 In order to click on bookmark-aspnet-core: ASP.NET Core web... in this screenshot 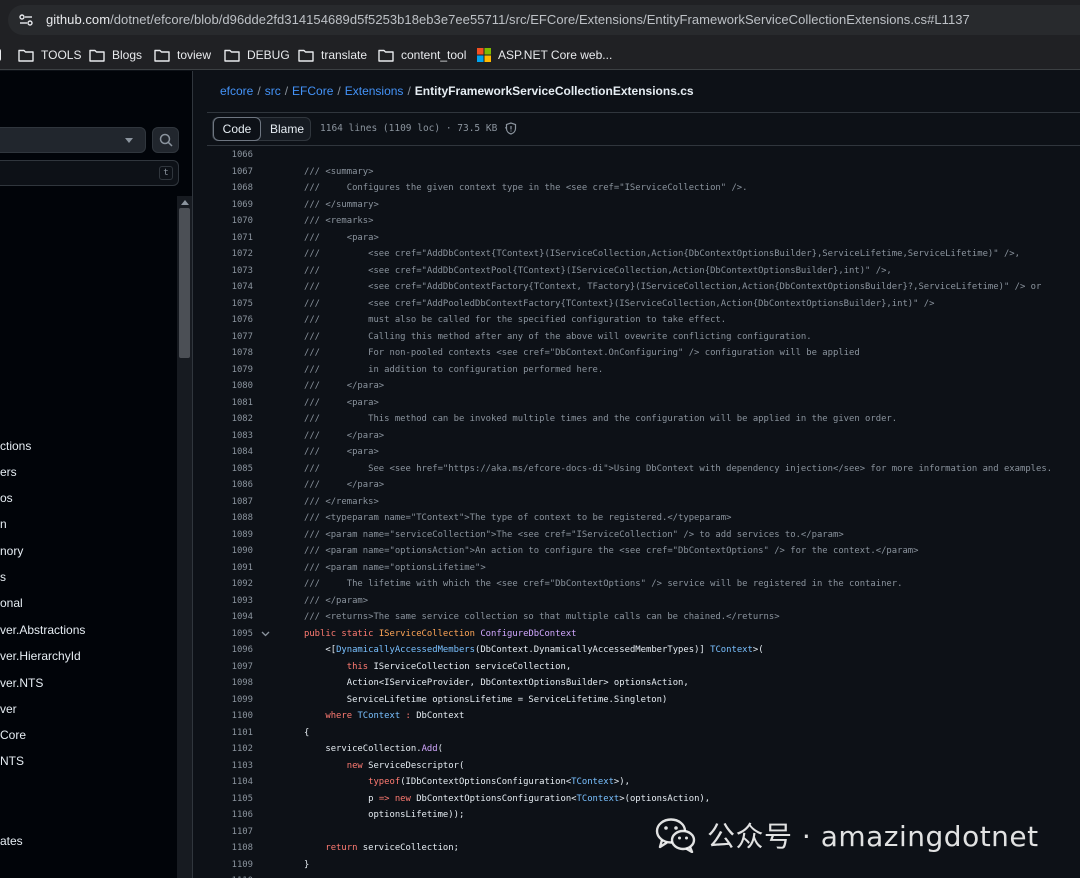, I will do `click(544, 55)`.